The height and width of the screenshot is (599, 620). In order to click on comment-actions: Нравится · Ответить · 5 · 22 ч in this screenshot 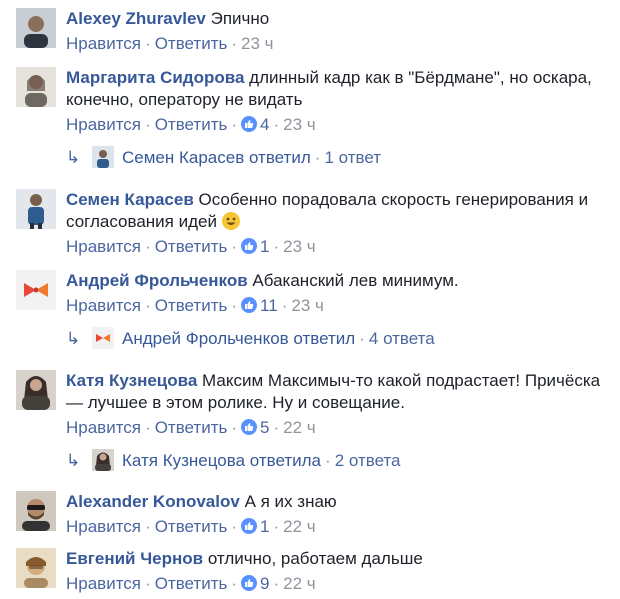, I will do `click(191, 427)`.